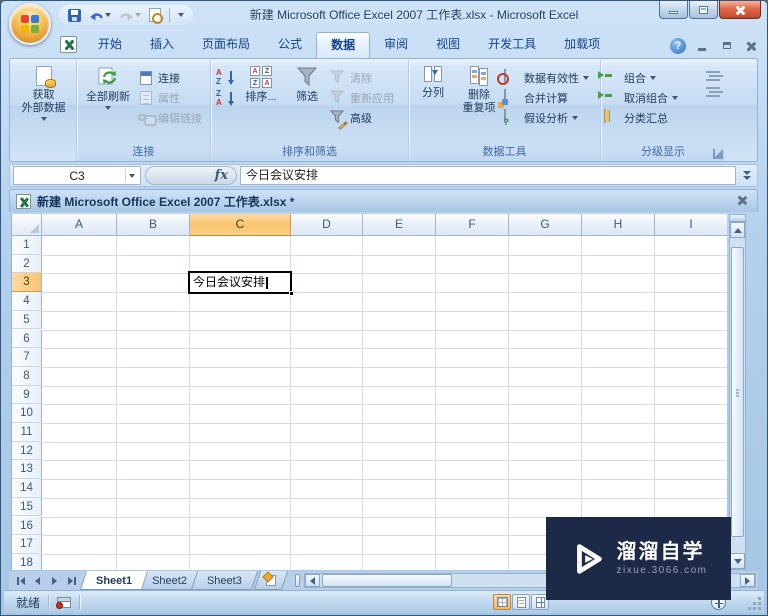 The height and width of the screenshot is (616, 768). I want to click on tab-审阅: 审阅, so click(396, 45).